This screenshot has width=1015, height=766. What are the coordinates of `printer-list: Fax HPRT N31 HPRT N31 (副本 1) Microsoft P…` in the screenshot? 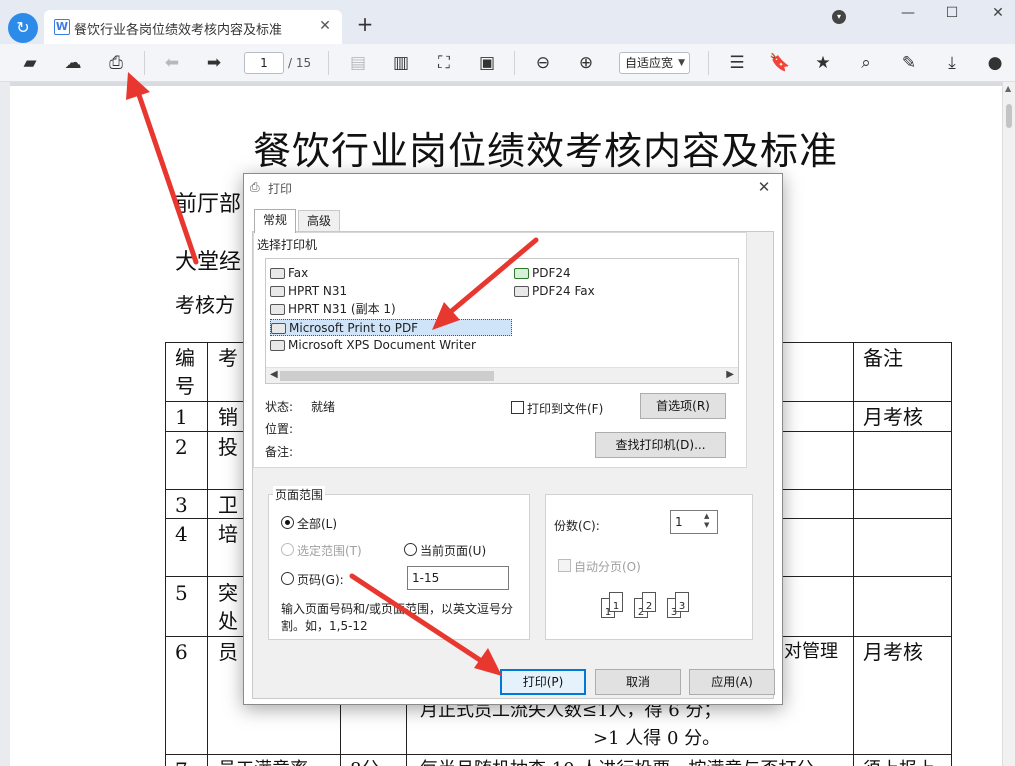 It's located at (502, 321).